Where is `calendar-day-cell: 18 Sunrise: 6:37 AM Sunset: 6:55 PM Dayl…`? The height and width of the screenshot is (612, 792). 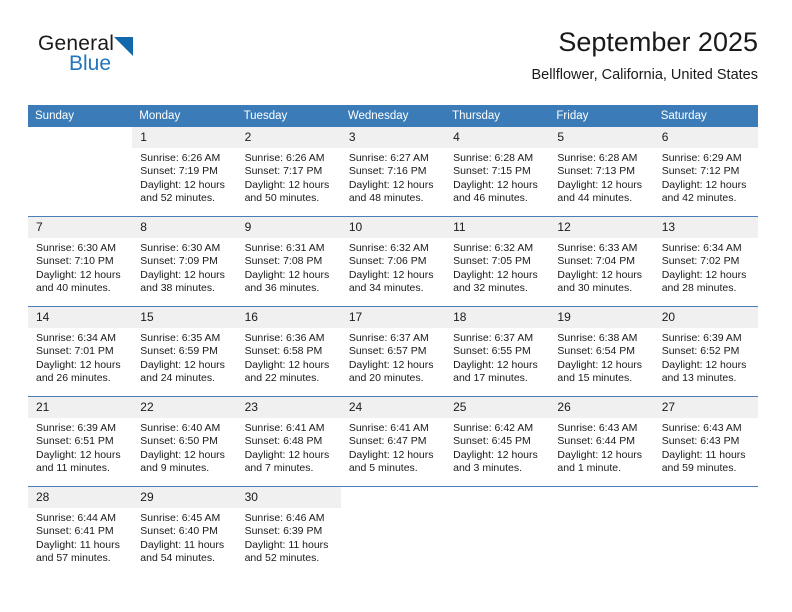 calendar-day-cell: 18 Sunrise: 6:37 AM Sunset: 6:55 PM Dayl… is located at coordinates (497, 351).